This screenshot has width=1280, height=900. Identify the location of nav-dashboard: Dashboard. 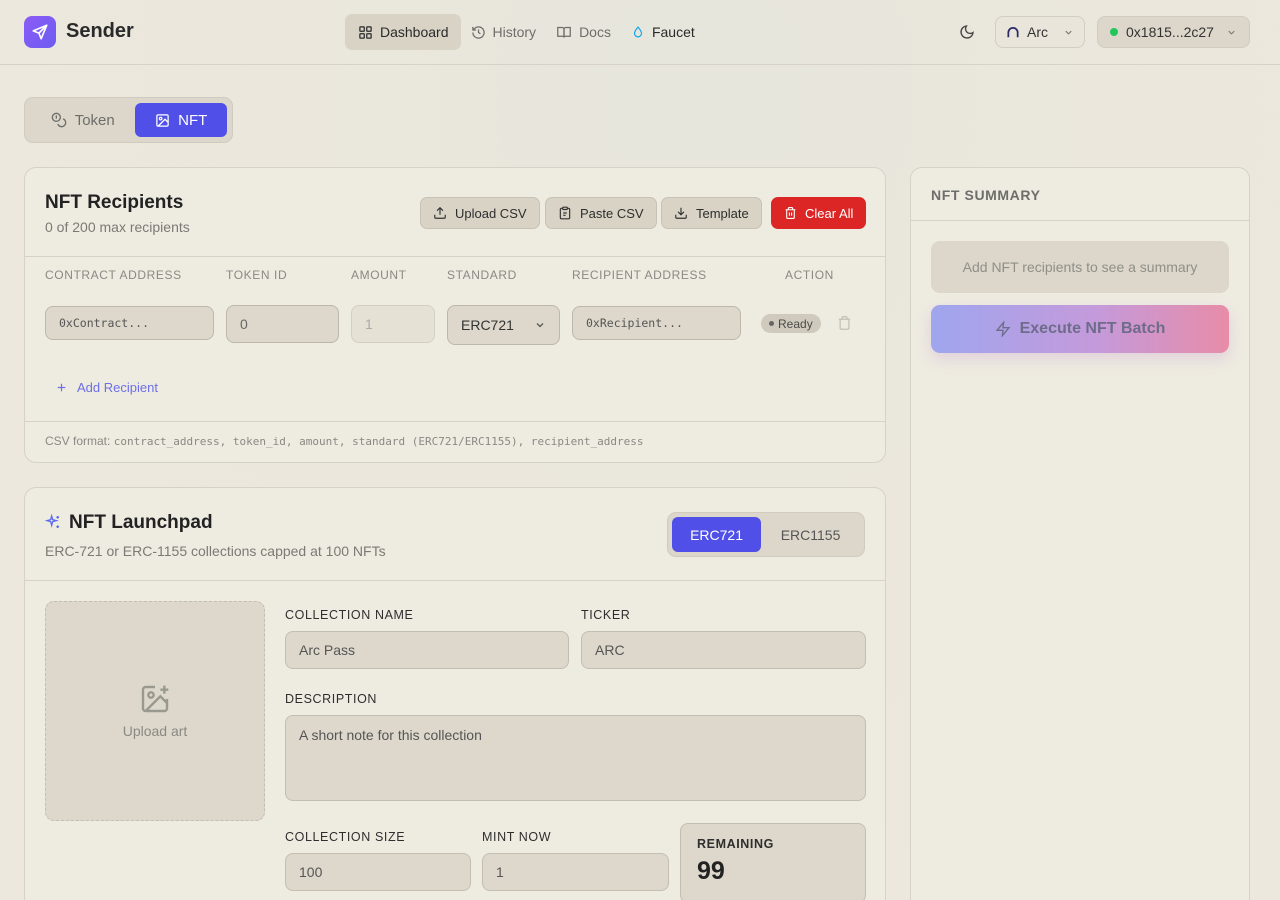
(403, 32).